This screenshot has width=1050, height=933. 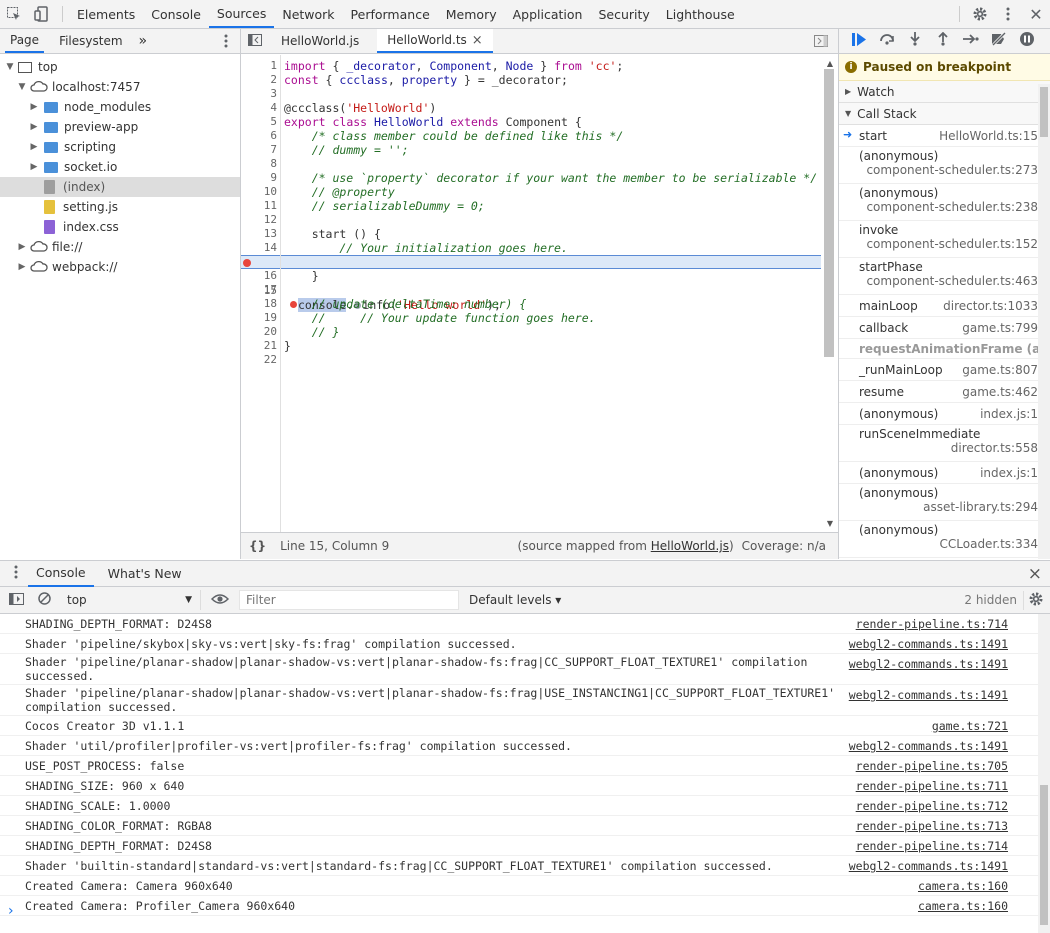 I want to click on tree-item-folder: ▶ scripting, so click(x=120, y=147).